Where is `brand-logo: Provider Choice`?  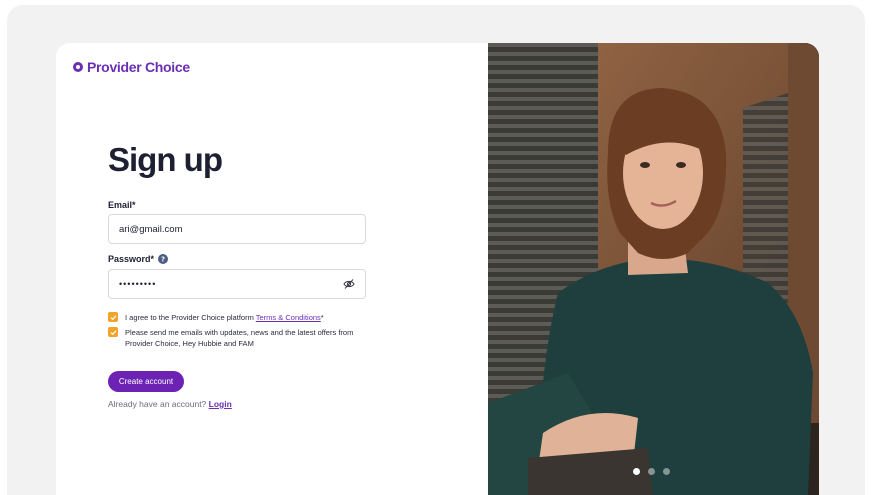
brand-logo: Provider Choice is located at coordinates (131, 67).